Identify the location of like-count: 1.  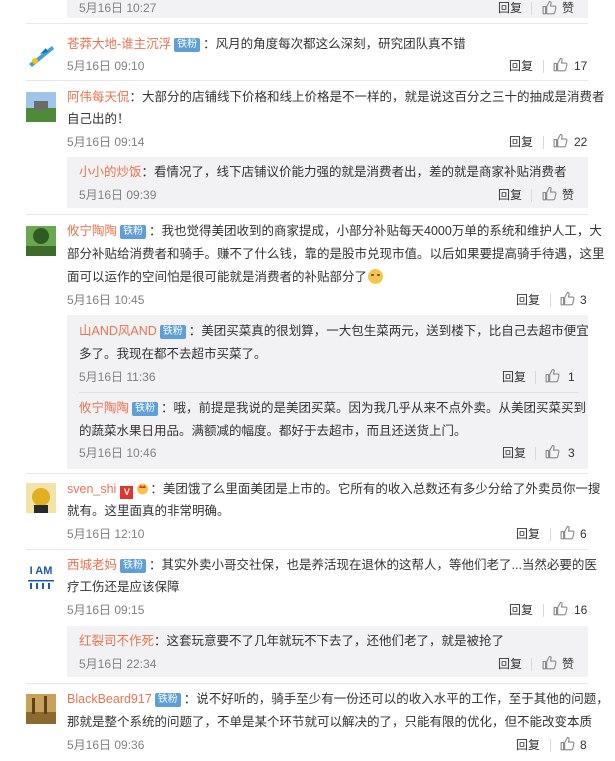
(571, 377).